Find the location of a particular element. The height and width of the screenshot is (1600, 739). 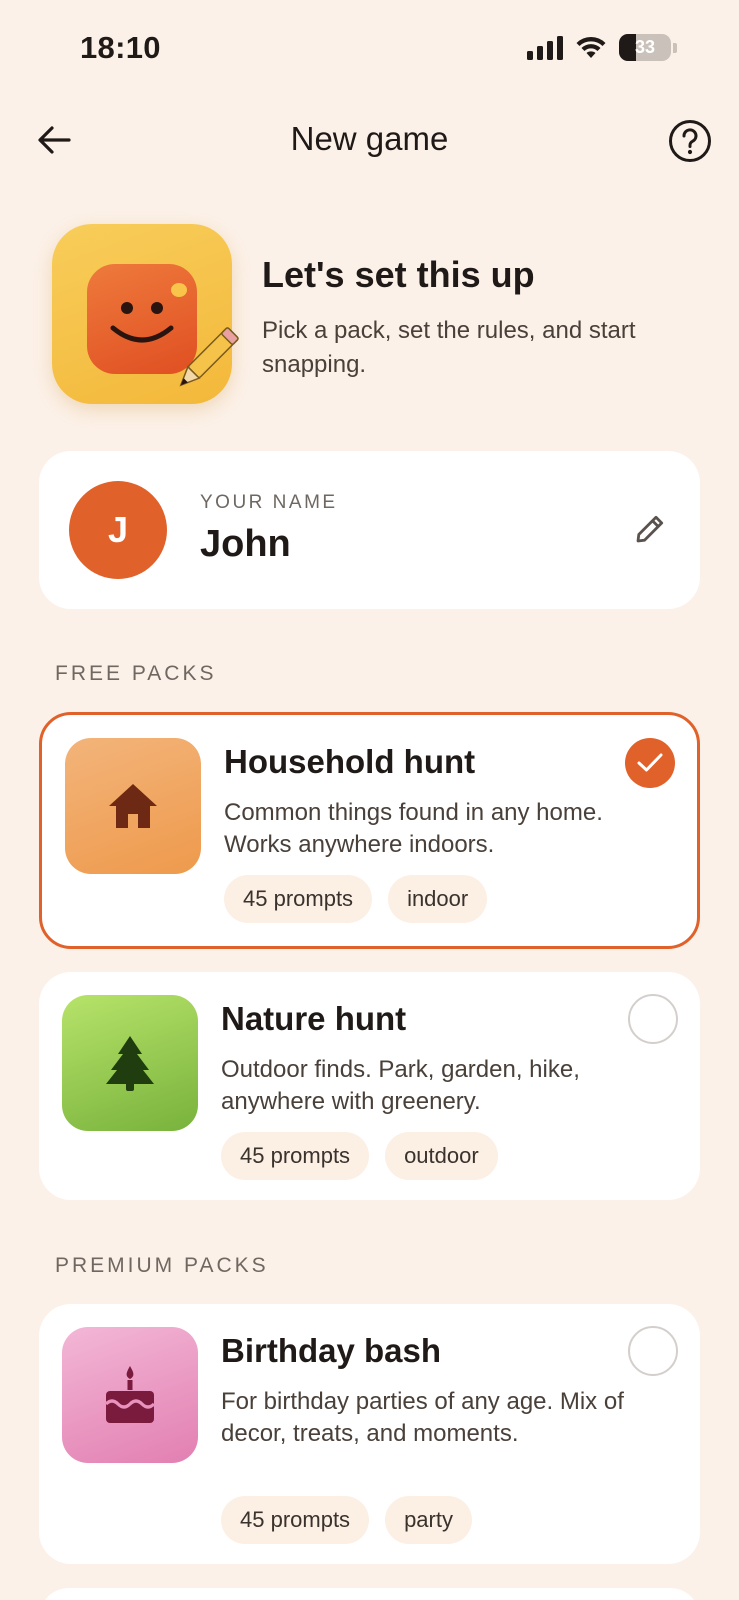

pack-tags: 45 prompts outdoor is located at coordinates (359, 1156).